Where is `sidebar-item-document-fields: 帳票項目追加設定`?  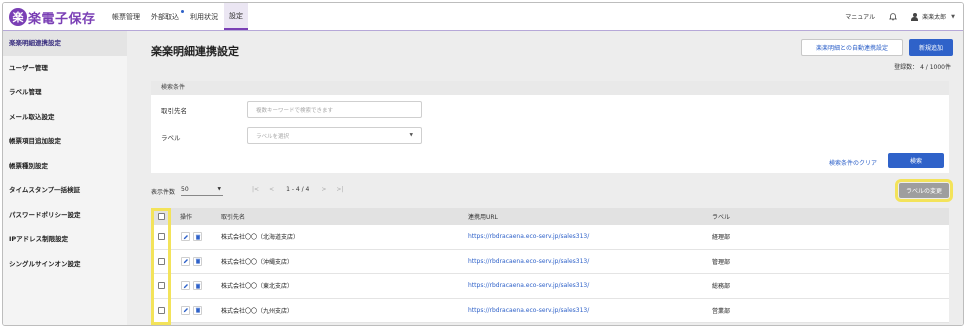
sidebar-item-document-fields: 帳票項目追加設定 is located at coordinates (65, 141).